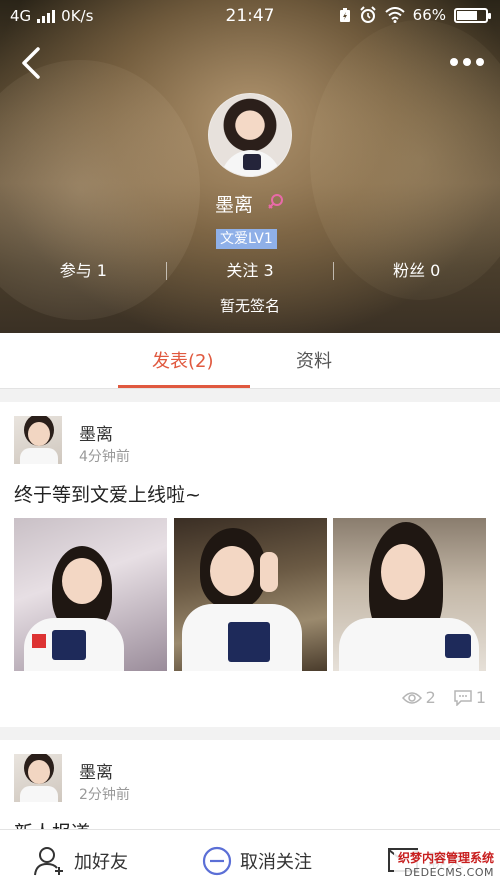 The width and height of the screenshot is (500, 889). What do you see at coordinates (250, 790) in the screenshot?
I see `post-card: 墨离 2分钟前 新人报道` at bounding box center [250, 790].